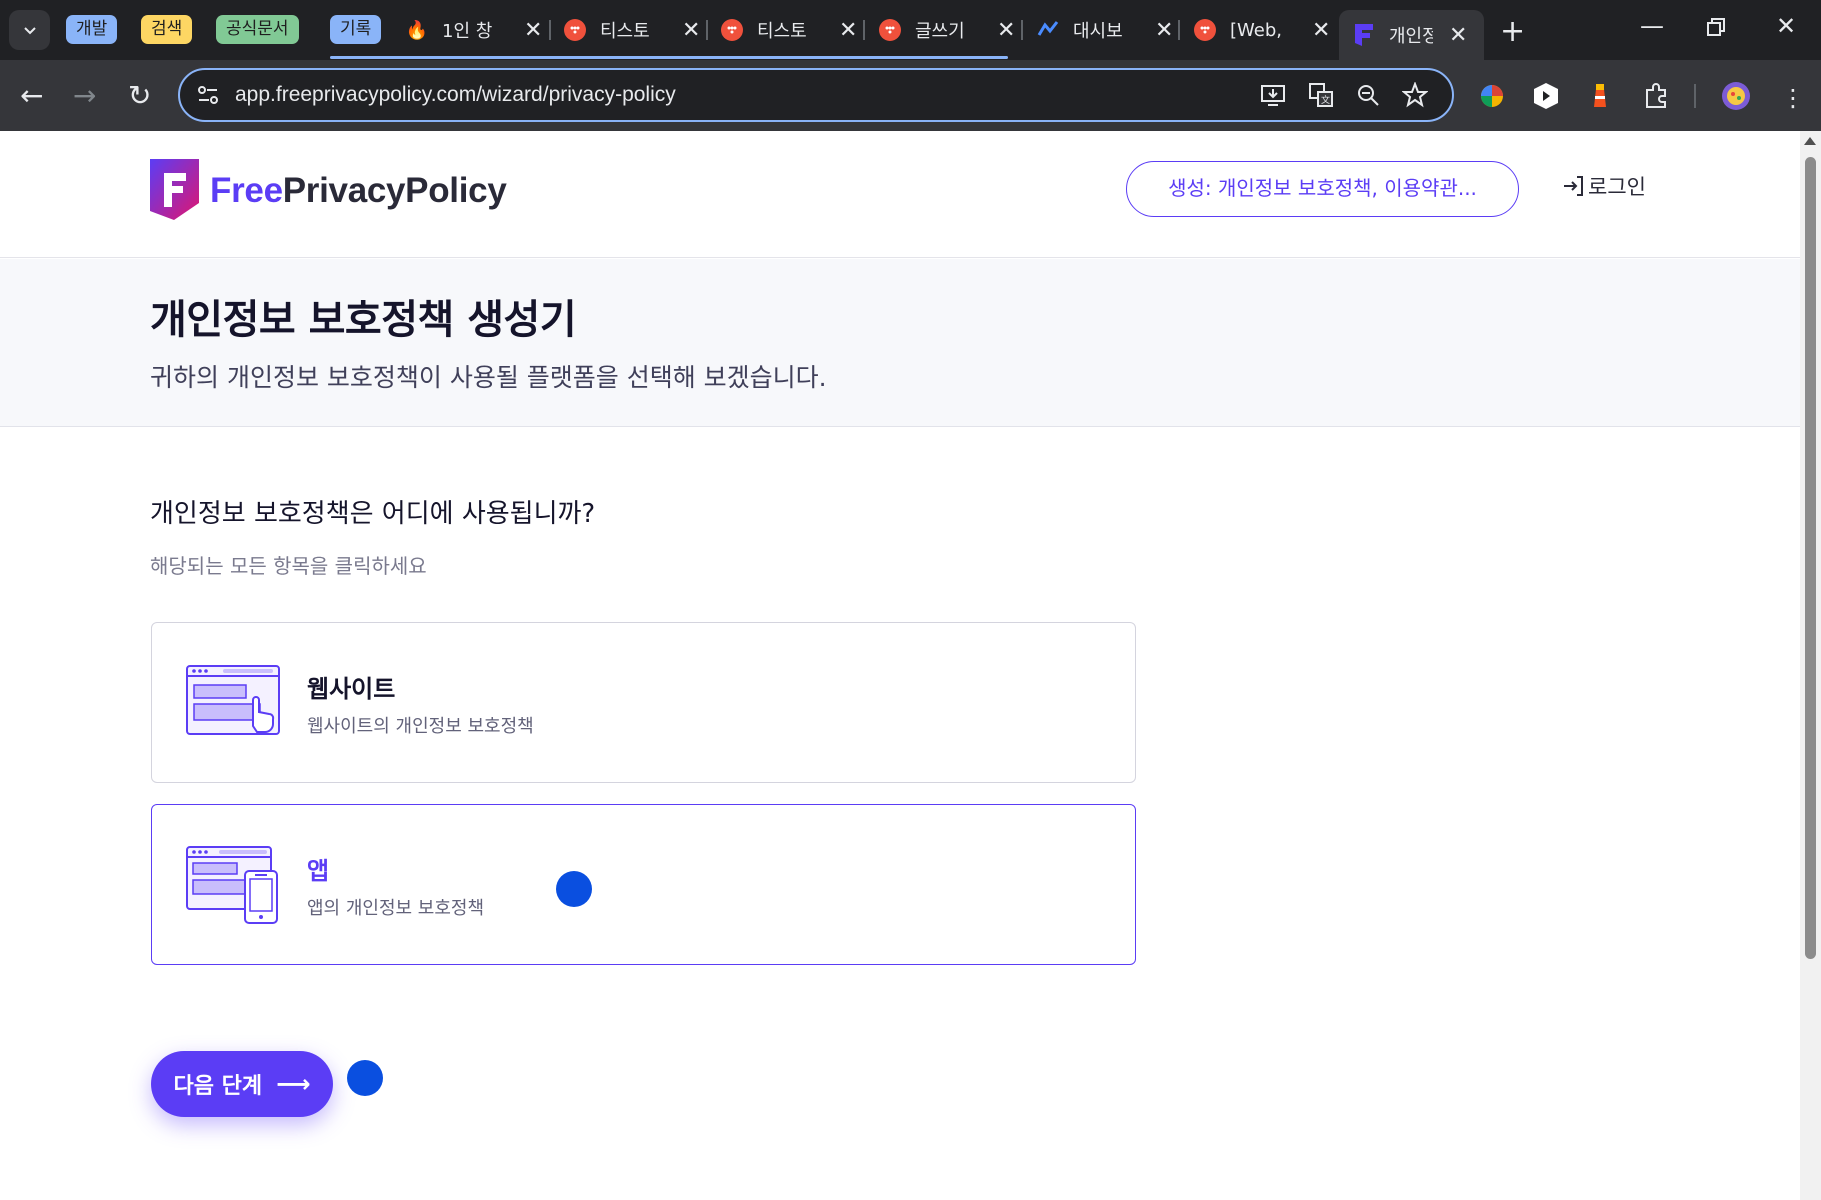 The height and width of the screenshot is (1200, 1821). I want to click on platform-question: 개인정보 보호정책은 어디에 사용됩니까?, so click(373, 514).